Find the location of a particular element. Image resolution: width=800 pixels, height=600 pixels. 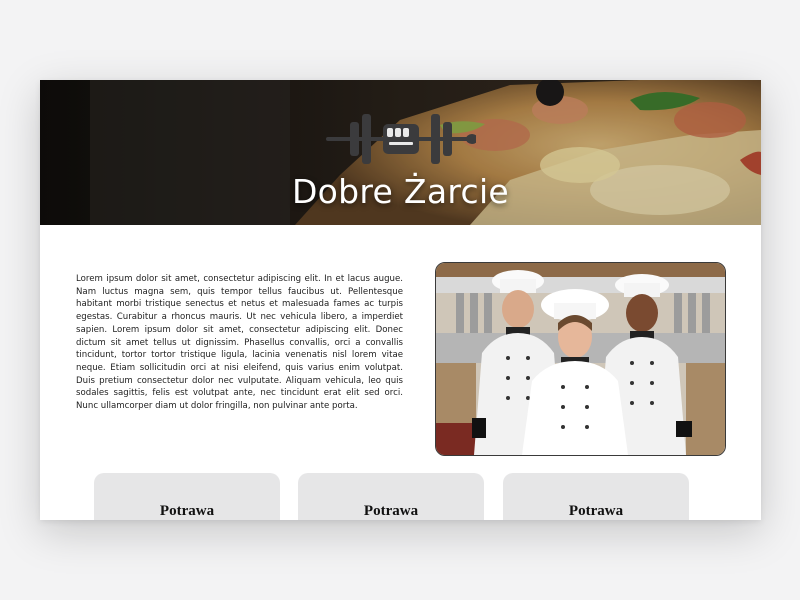

chefs-photo is located at coordinates (580, 359).